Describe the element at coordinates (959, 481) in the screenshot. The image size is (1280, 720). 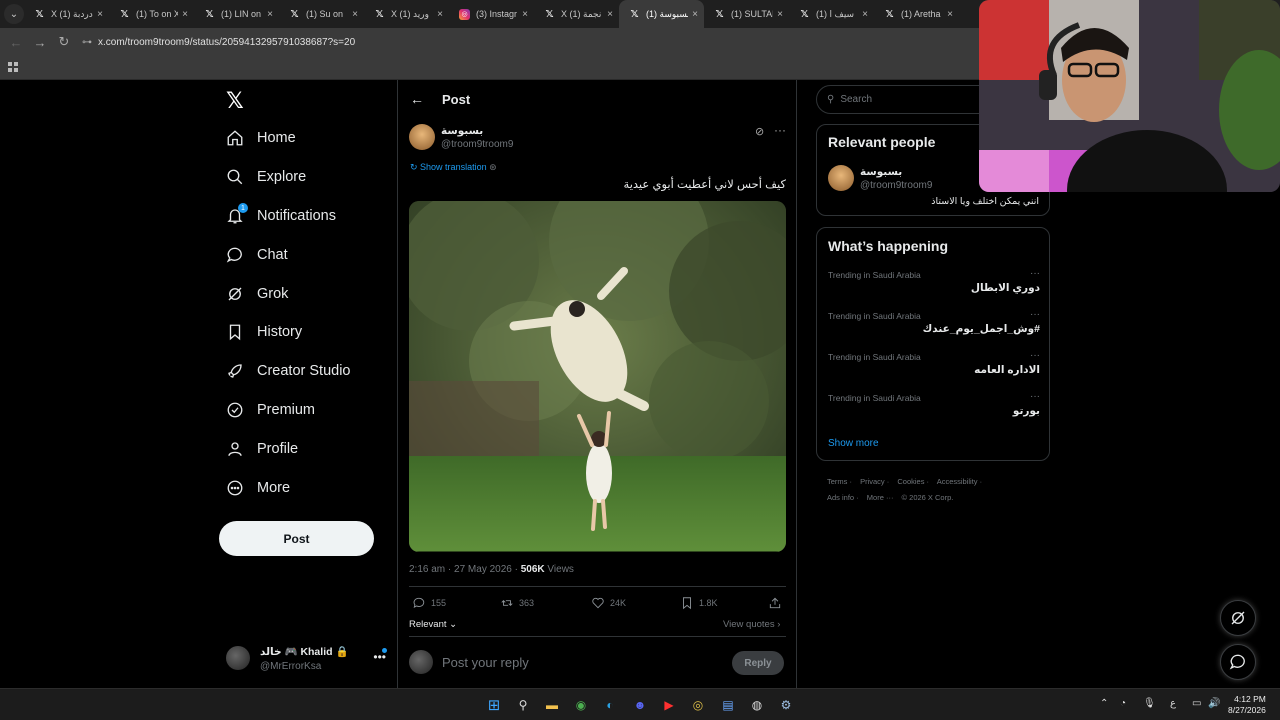
I see `footer-link-accessibility: Accessibility ·` at that location.